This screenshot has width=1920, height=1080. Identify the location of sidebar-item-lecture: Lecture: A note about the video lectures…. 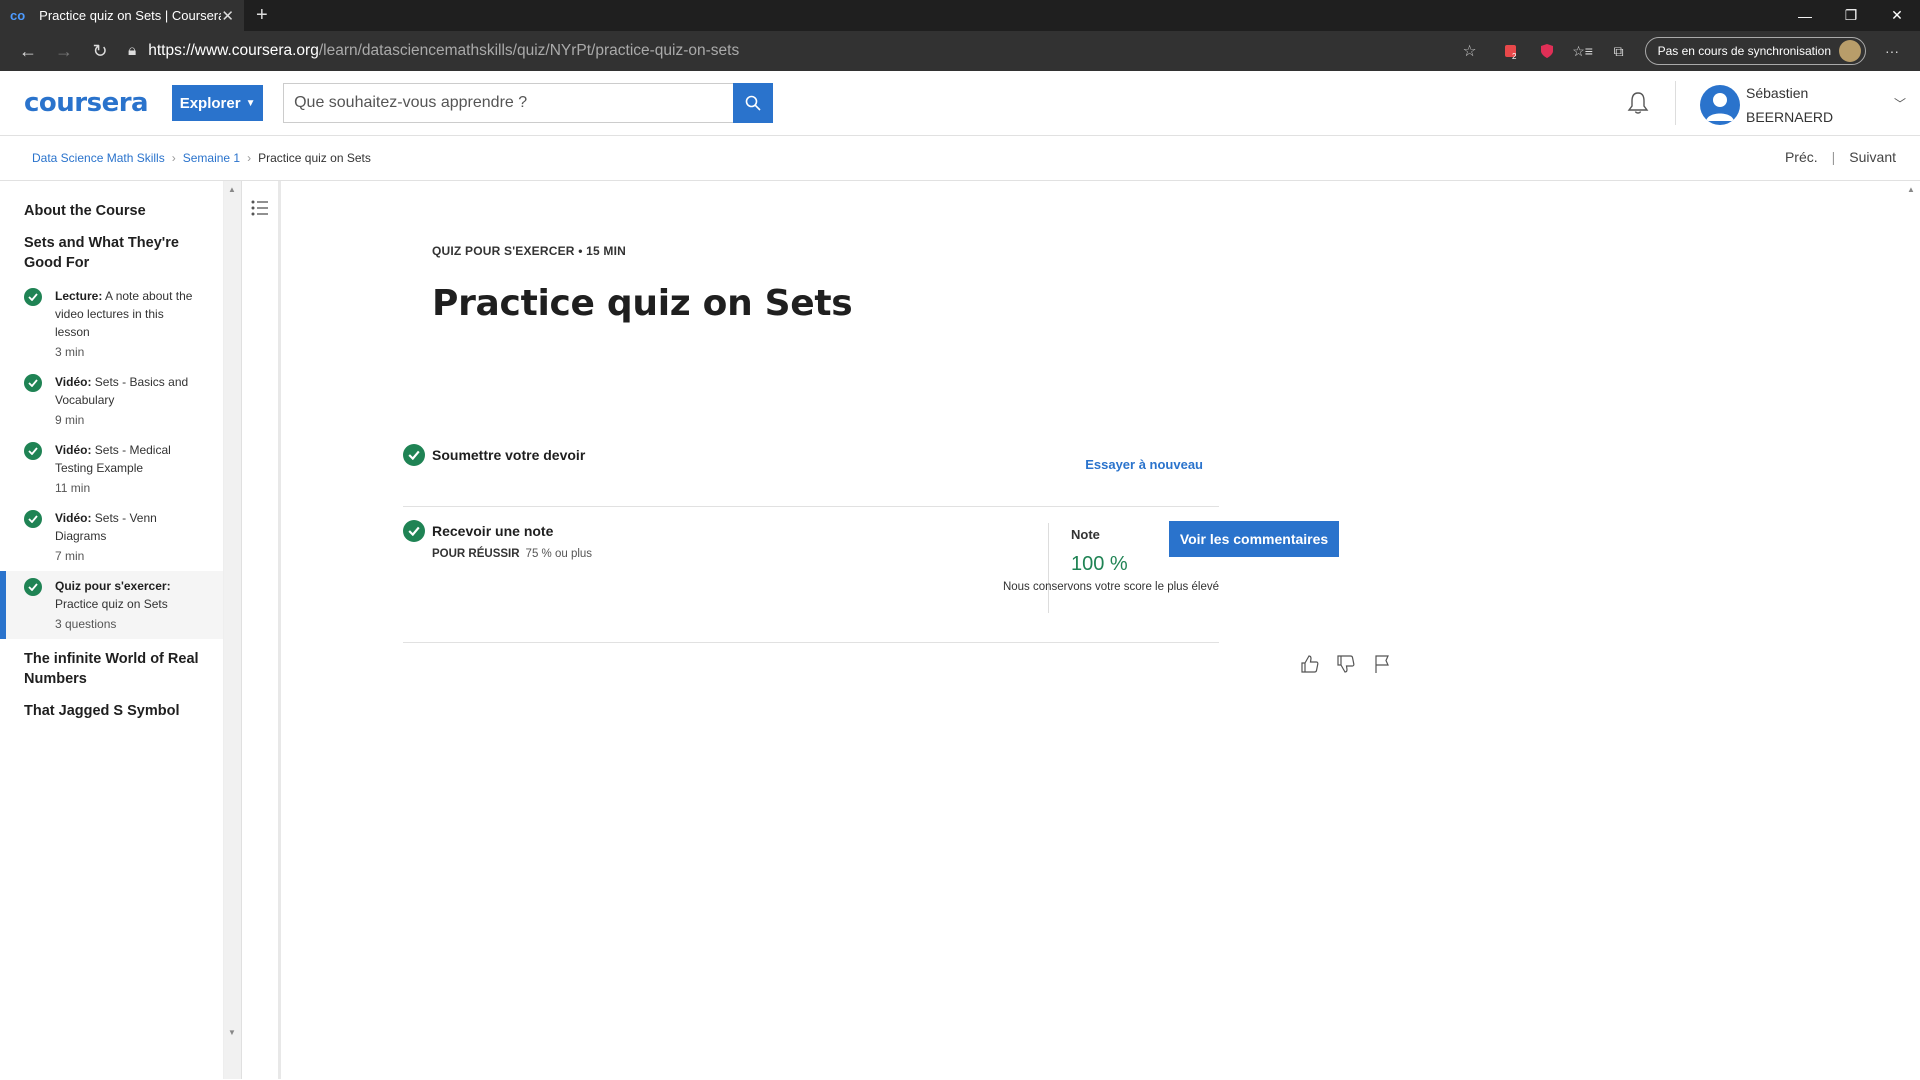
(111, 324).